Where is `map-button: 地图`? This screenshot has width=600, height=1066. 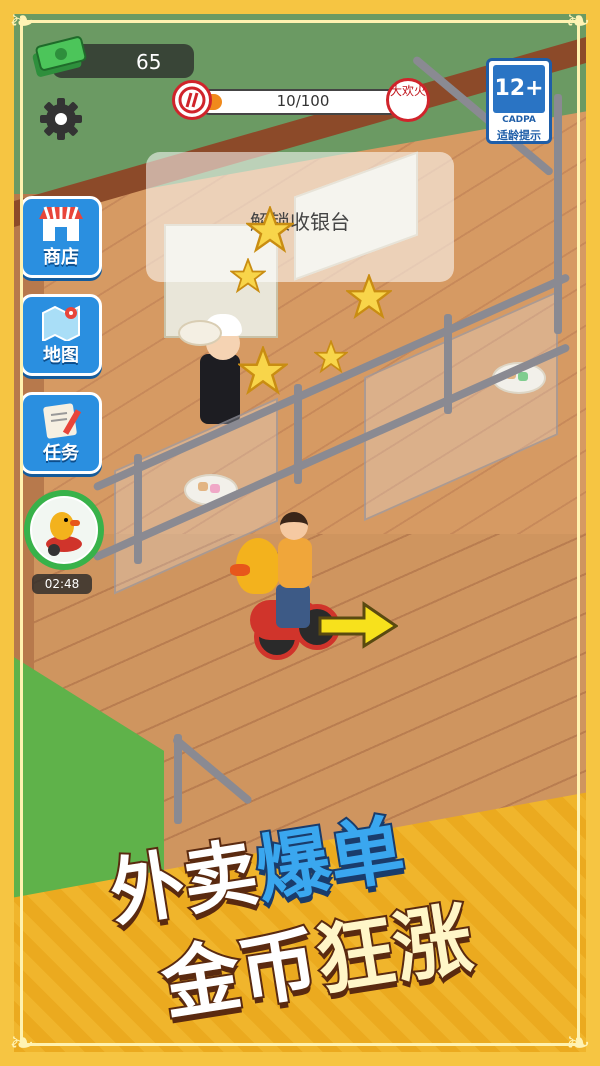
map-button: 地图 is located at coordinates (61, 335).